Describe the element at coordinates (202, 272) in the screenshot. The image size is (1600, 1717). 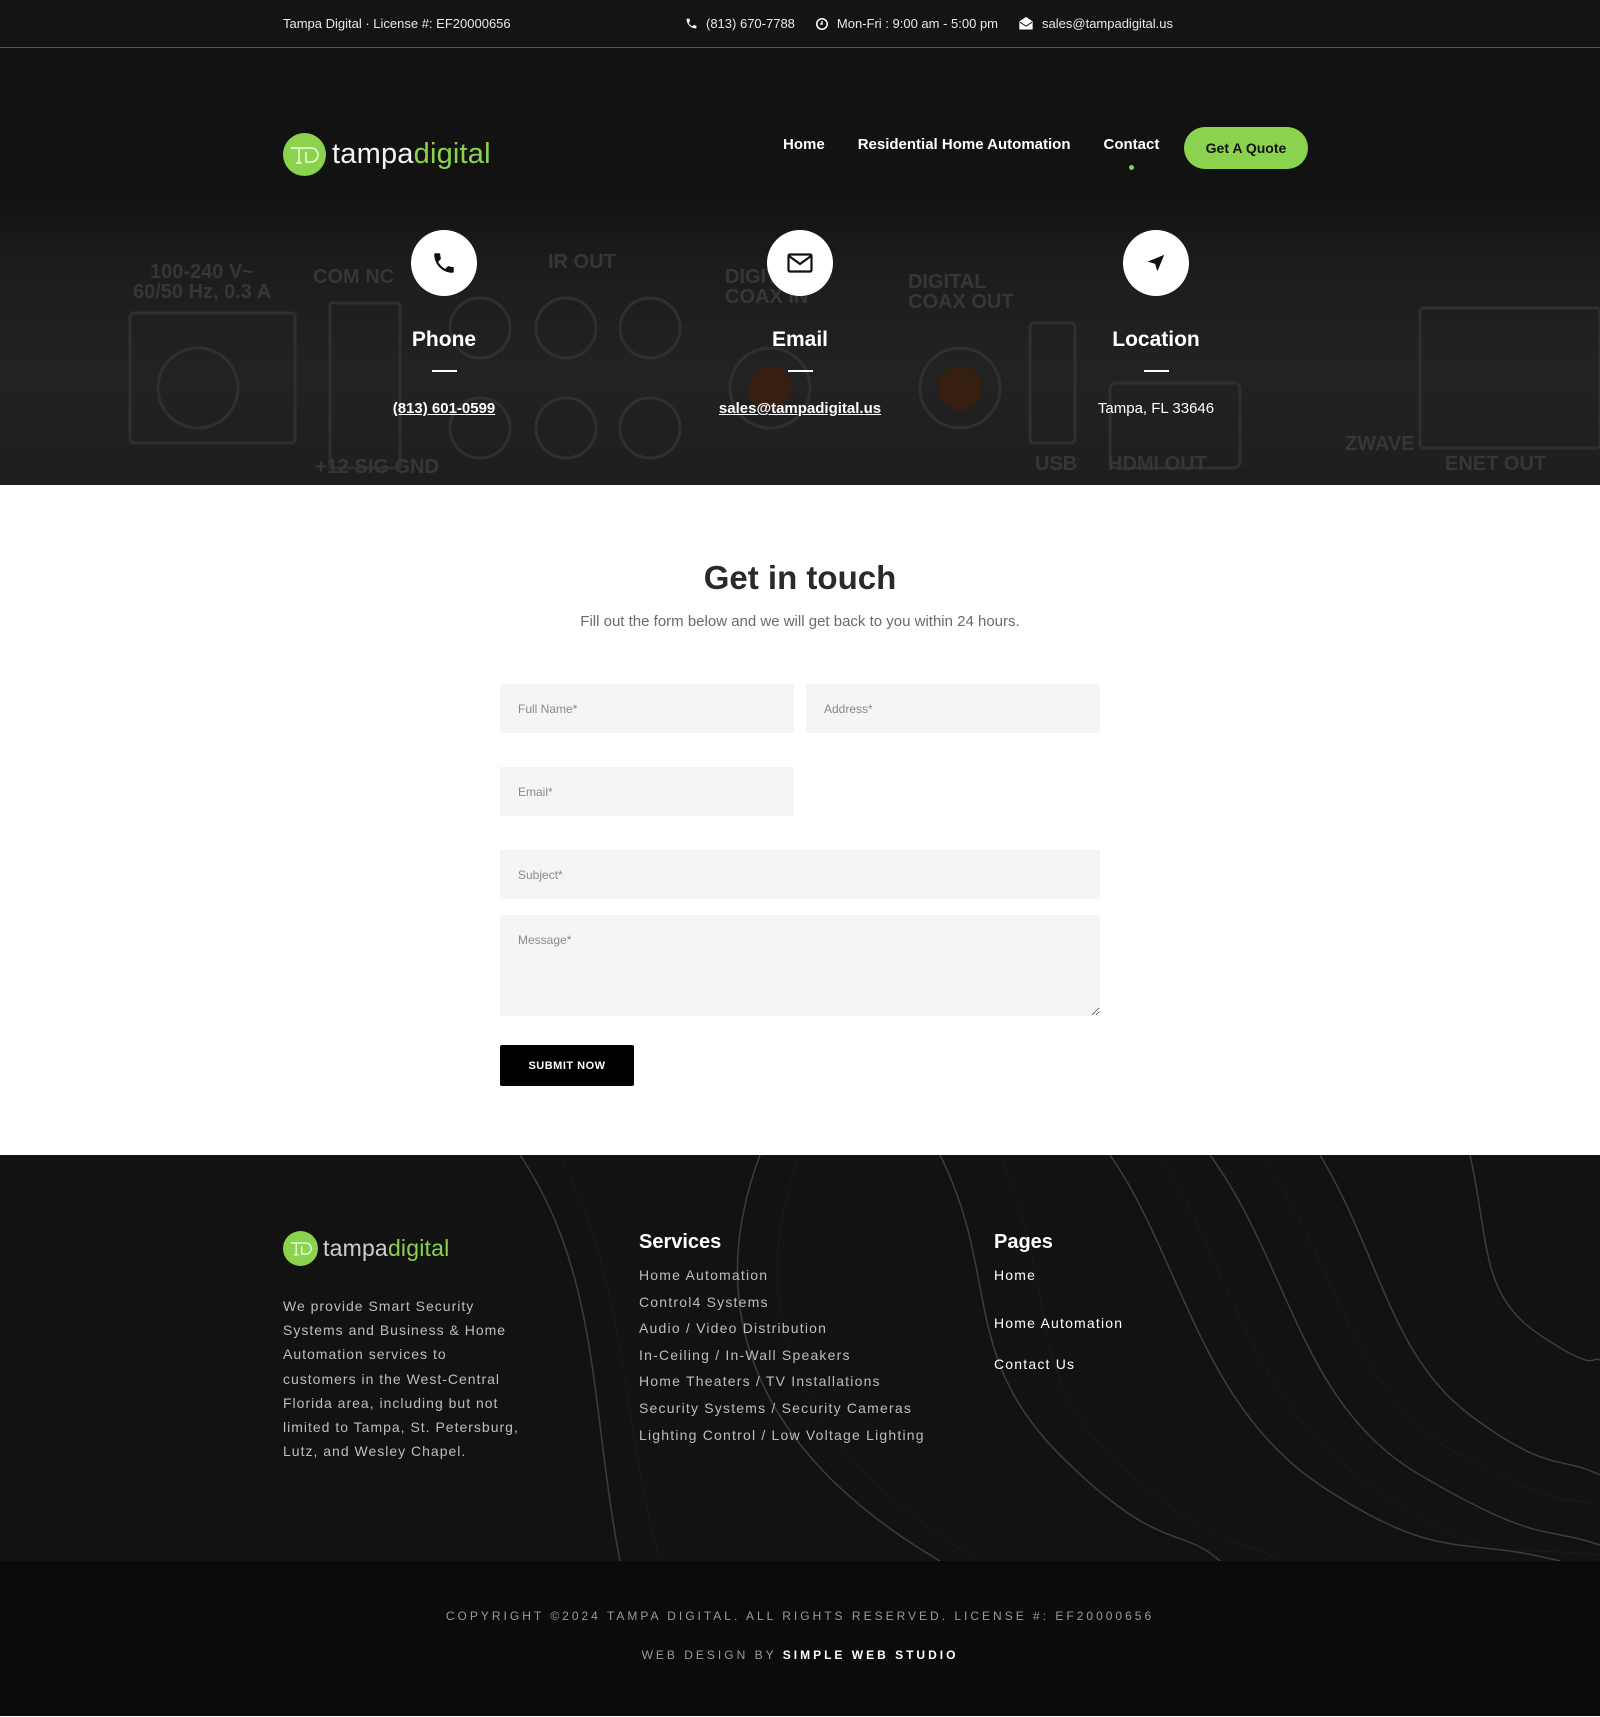
I see `svg-text: 100-240 V~` at that location.